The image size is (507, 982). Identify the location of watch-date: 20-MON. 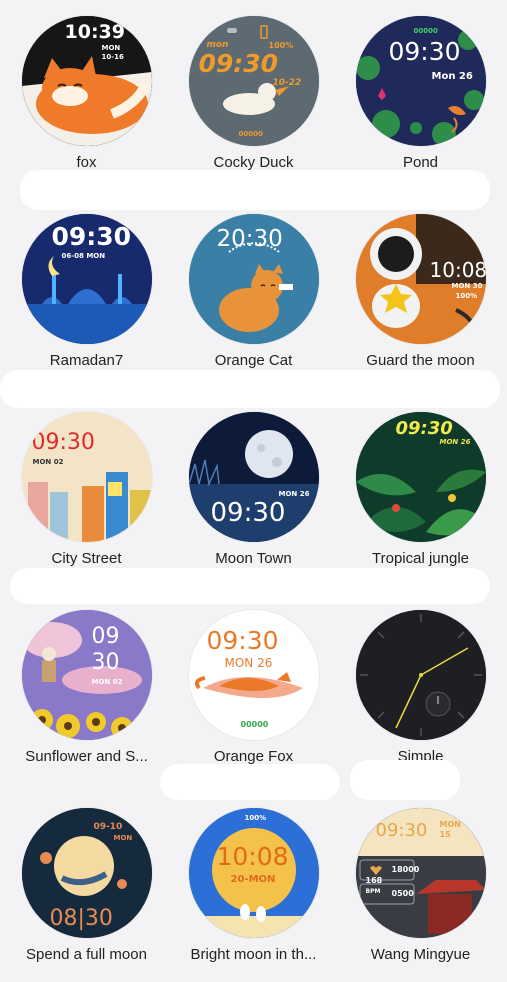
(253, 879).